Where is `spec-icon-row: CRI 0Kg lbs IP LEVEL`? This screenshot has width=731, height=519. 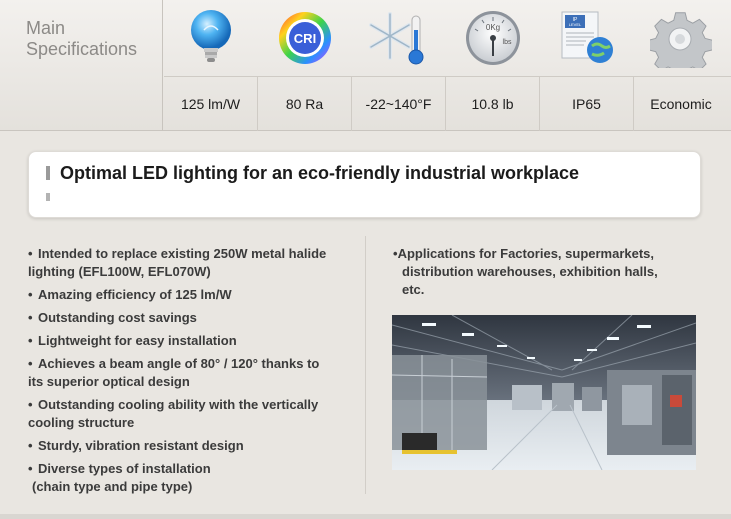 spec-icon-row: CRI 0Kg lbs IP LEVEL is located at coordinates (447, 38).